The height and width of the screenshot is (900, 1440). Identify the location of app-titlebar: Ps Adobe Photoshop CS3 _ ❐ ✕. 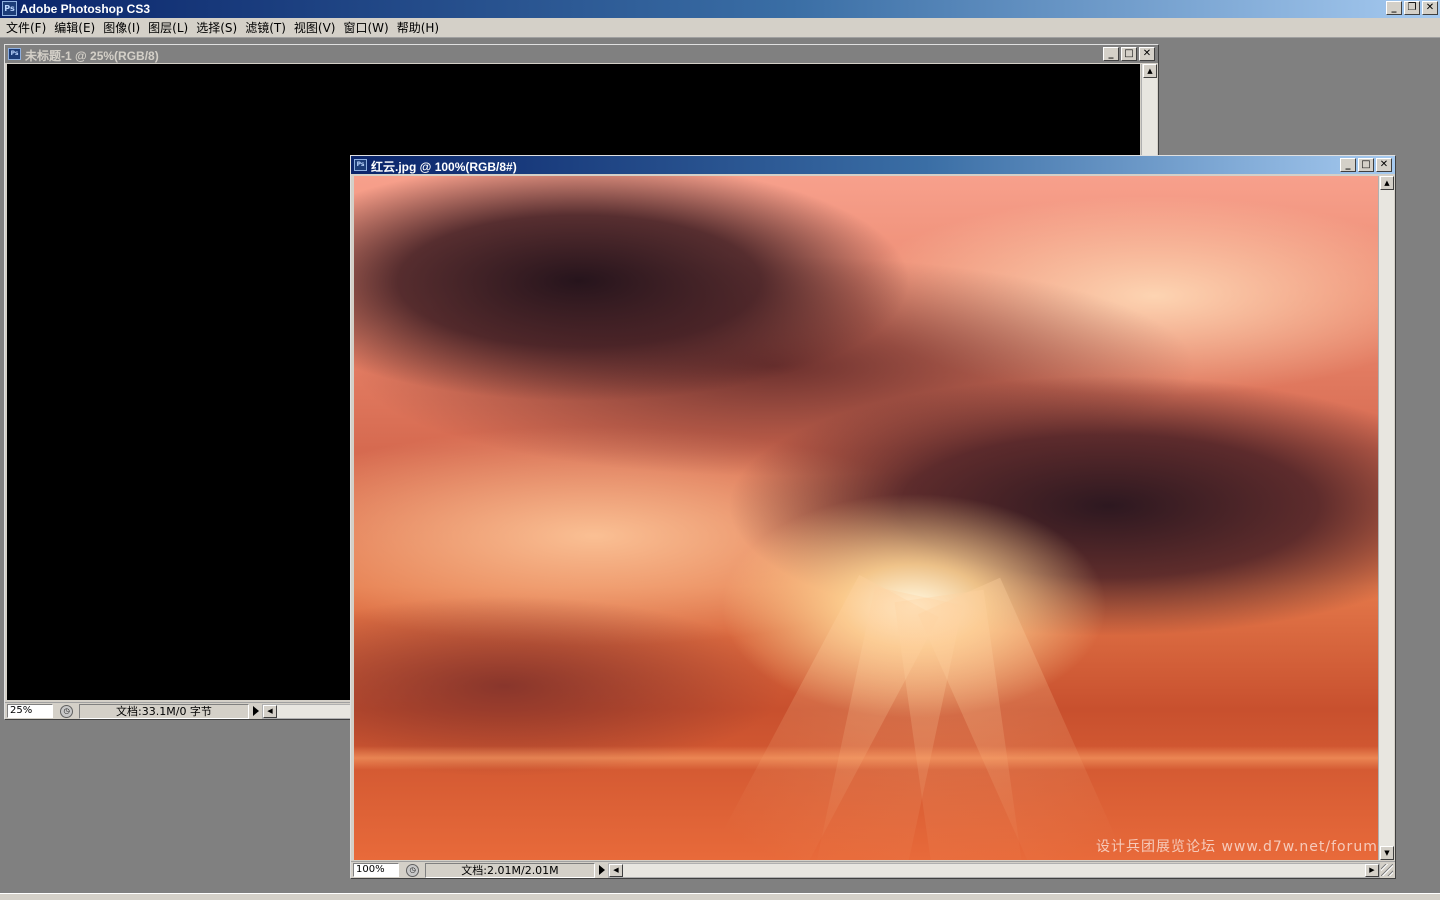
(720, 9).